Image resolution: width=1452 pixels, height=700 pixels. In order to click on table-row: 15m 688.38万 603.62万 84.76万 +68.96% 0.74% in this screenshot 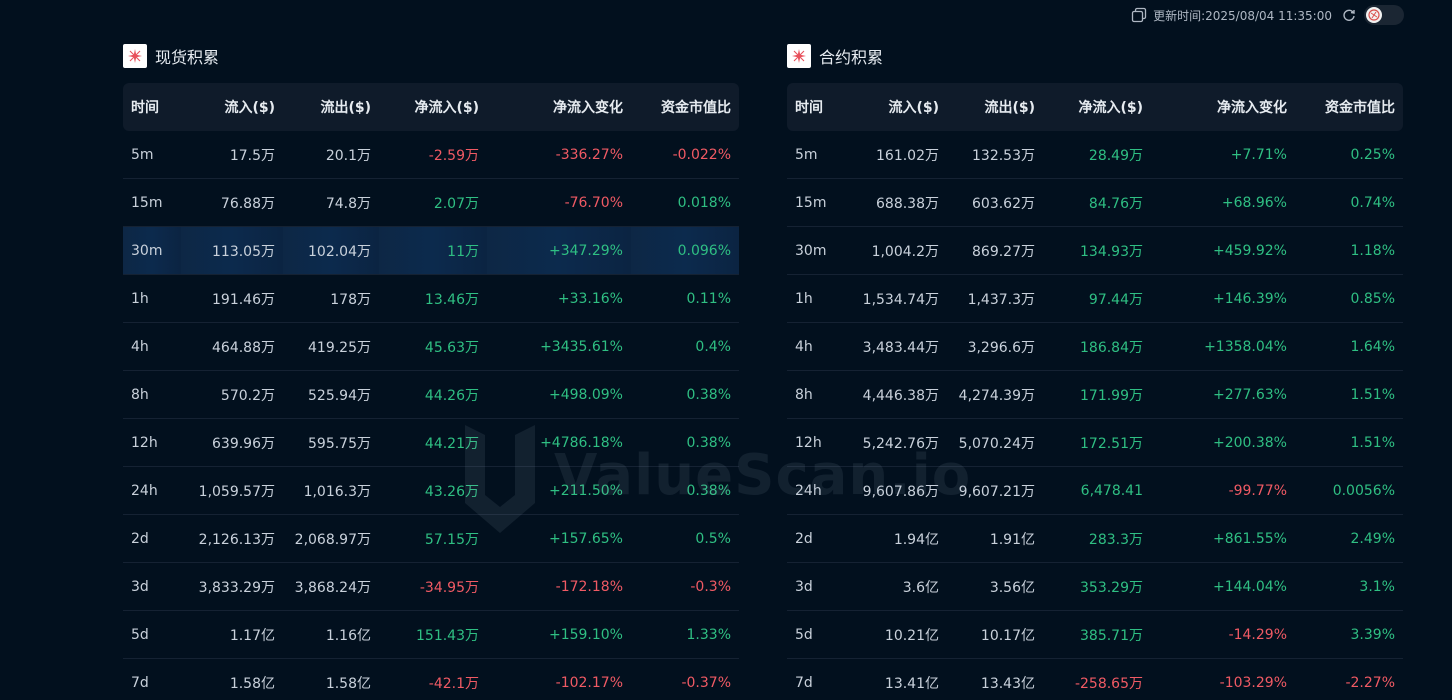, I will do `click(1095, 202)`.